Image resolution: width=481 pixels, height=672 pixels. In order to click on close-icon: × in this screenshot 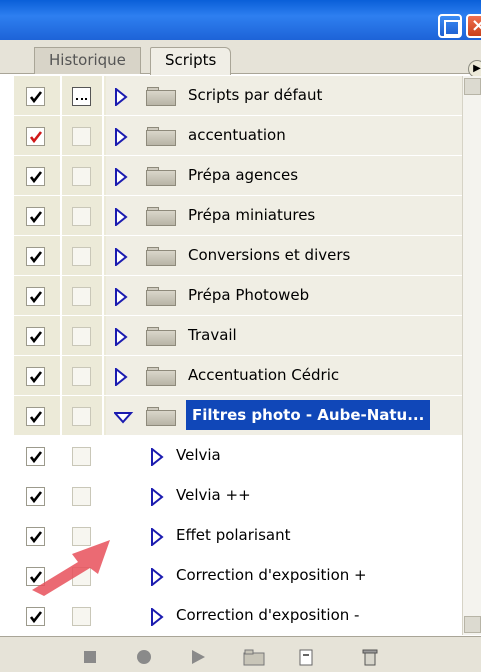, I will do `click(476, 25)`.